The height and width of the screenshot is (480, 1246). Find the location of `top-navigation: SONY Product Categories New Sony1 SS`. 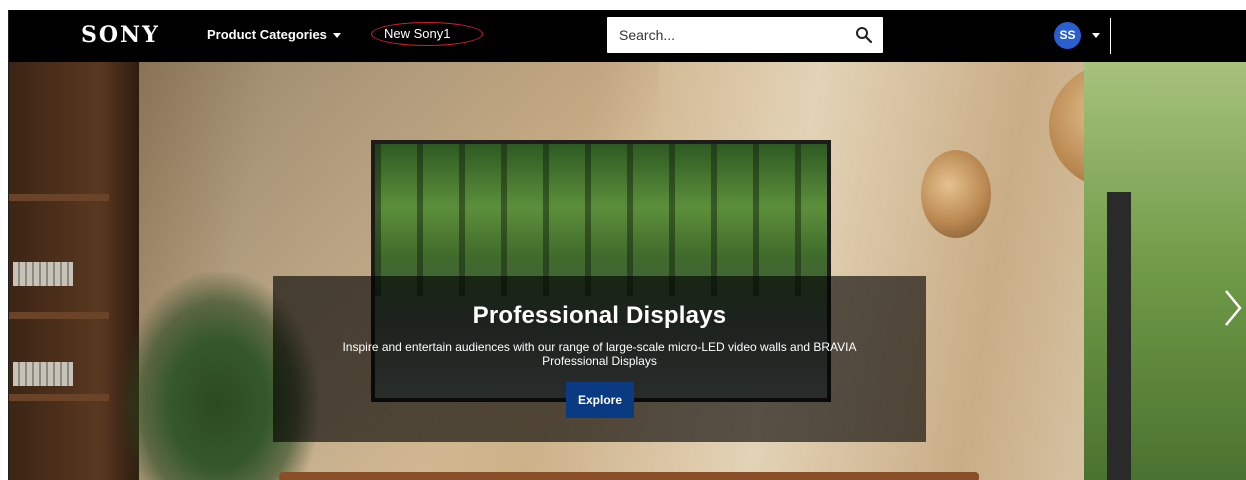

top-navigation: SONY Product Categories New Sony1 SS is located at coordinates (627, 36).